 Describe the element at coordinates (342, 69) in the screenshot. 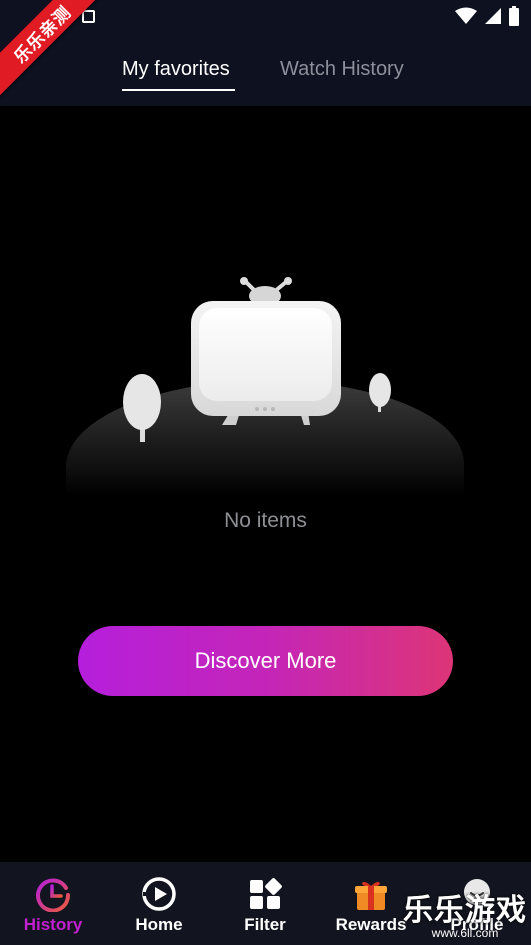

I see `tab-watch-history: Watch History` at that location.